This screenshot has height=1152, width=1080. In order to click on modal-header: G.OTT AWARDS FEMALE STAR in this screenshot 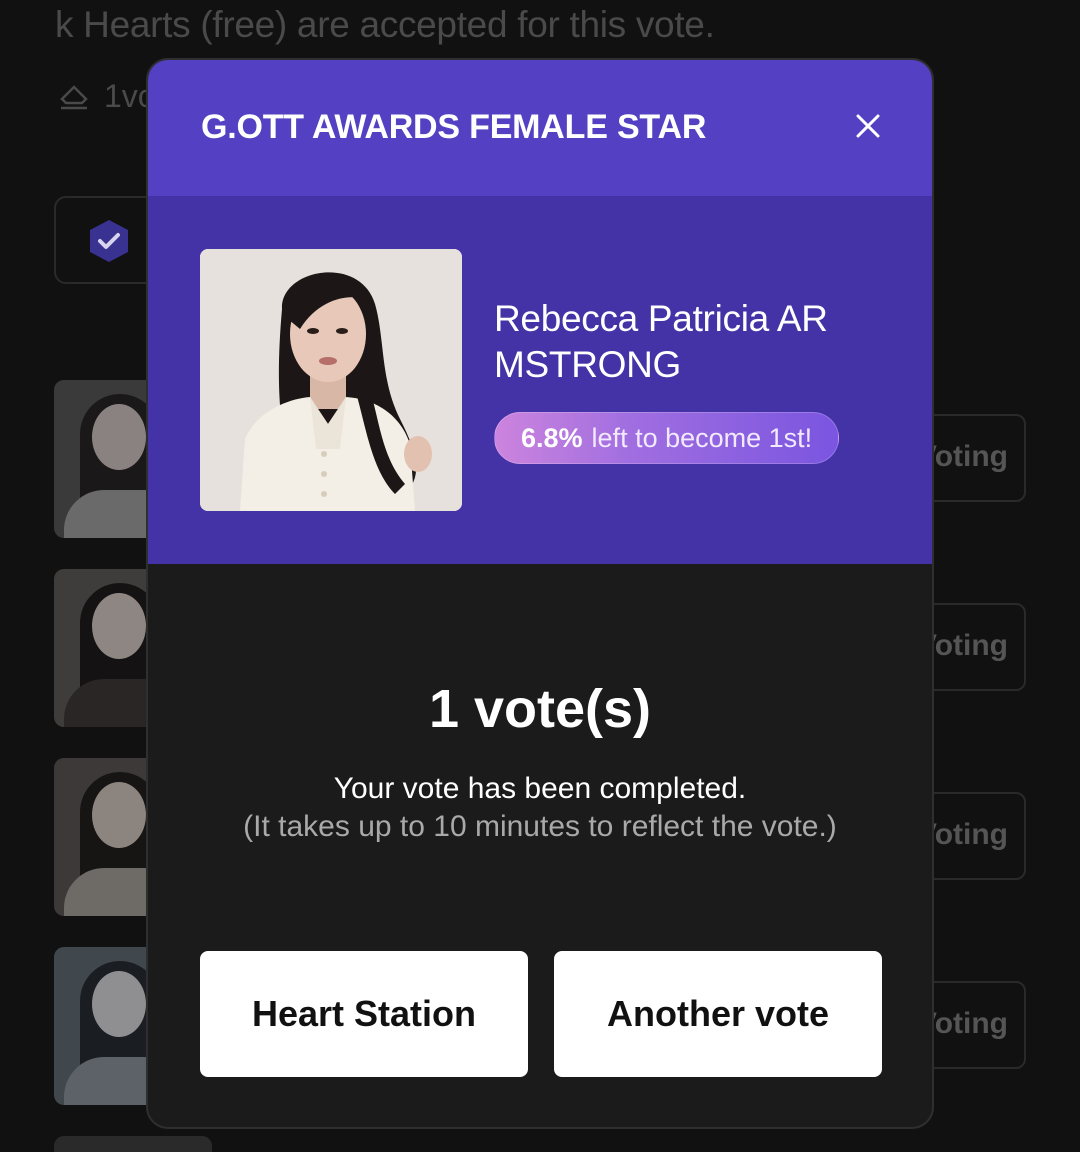, I will do `click(540, 128)`.